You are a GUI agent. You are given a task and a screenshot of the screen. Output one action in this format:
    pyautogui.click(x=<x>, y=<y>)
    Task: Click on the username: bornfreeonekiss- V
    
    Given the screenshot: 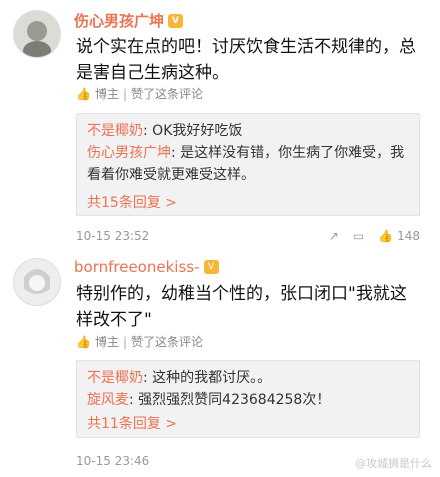 What is the action you would take?
    pyautogui.click(x=146, y=267)
    